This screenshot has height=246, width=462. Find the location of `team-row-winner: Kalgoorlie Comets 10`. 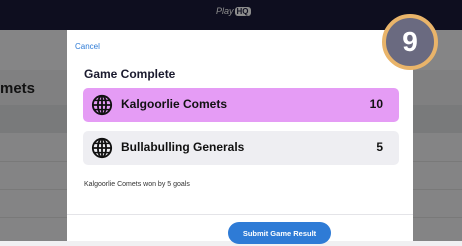

team-row-winner: Kalgoorlie Comets 10 is located at coordinates (241, 105).